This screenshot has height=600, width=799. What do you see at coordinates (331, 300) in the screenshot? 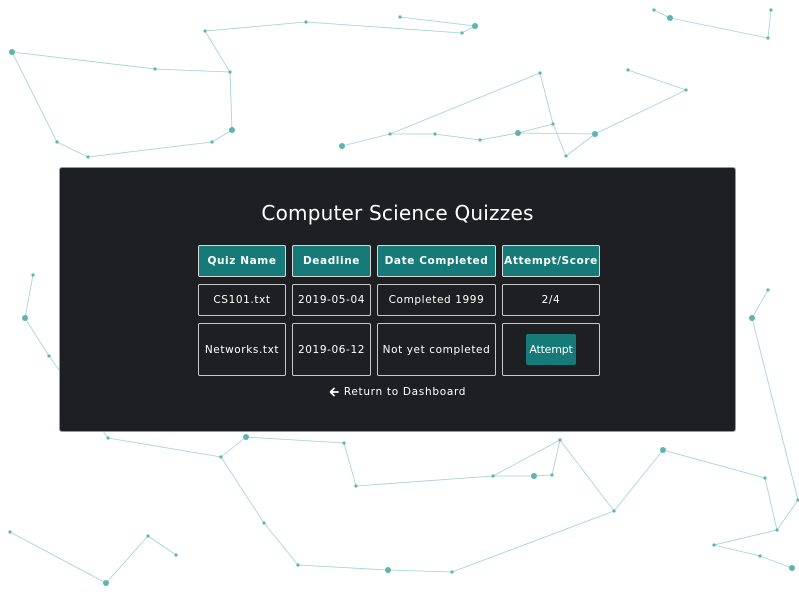
I see `row1-deadline: 2019-05-04` at bounding box center [331, 300].